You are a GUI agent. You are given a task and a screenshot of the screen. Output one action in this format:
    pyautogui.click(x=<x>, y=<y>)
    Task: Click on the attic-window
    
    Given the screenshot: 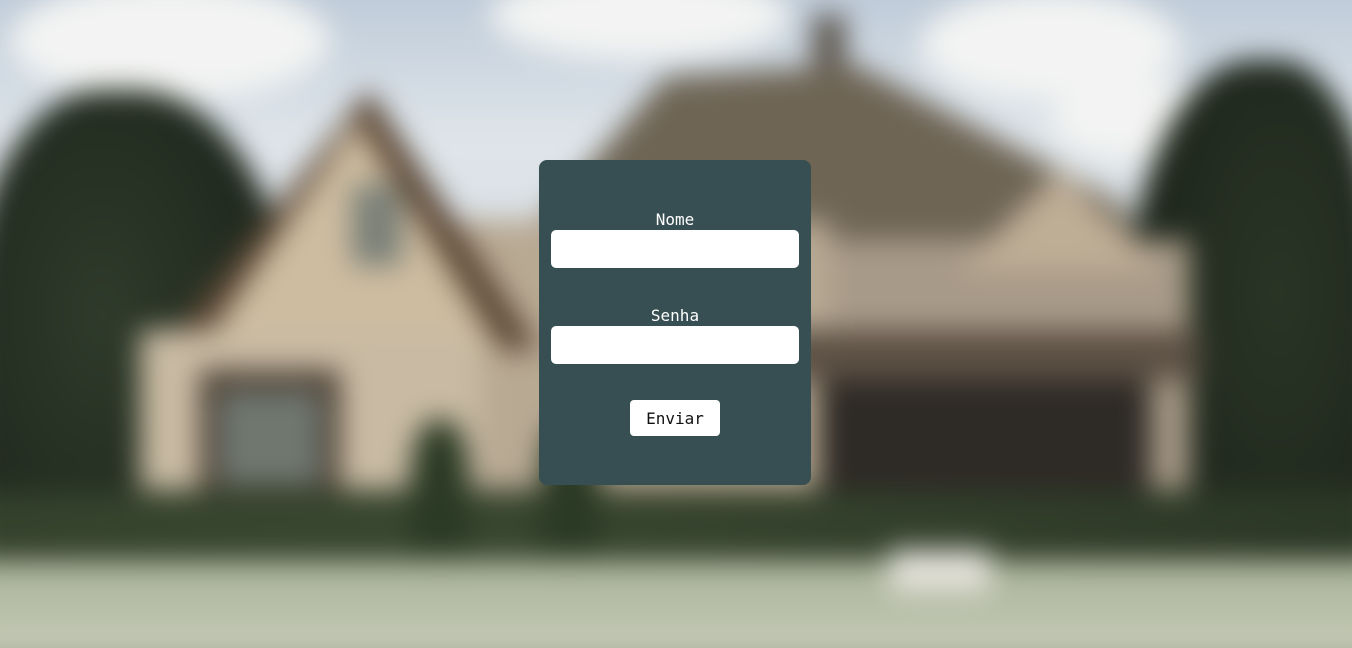 What is the action you would take?
    pyautogui.click(x=377, y=225)
    